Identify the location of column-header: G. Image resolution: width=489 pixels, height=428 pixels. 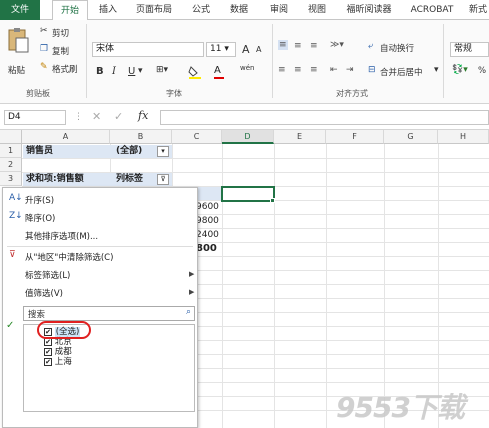
(411, 137).